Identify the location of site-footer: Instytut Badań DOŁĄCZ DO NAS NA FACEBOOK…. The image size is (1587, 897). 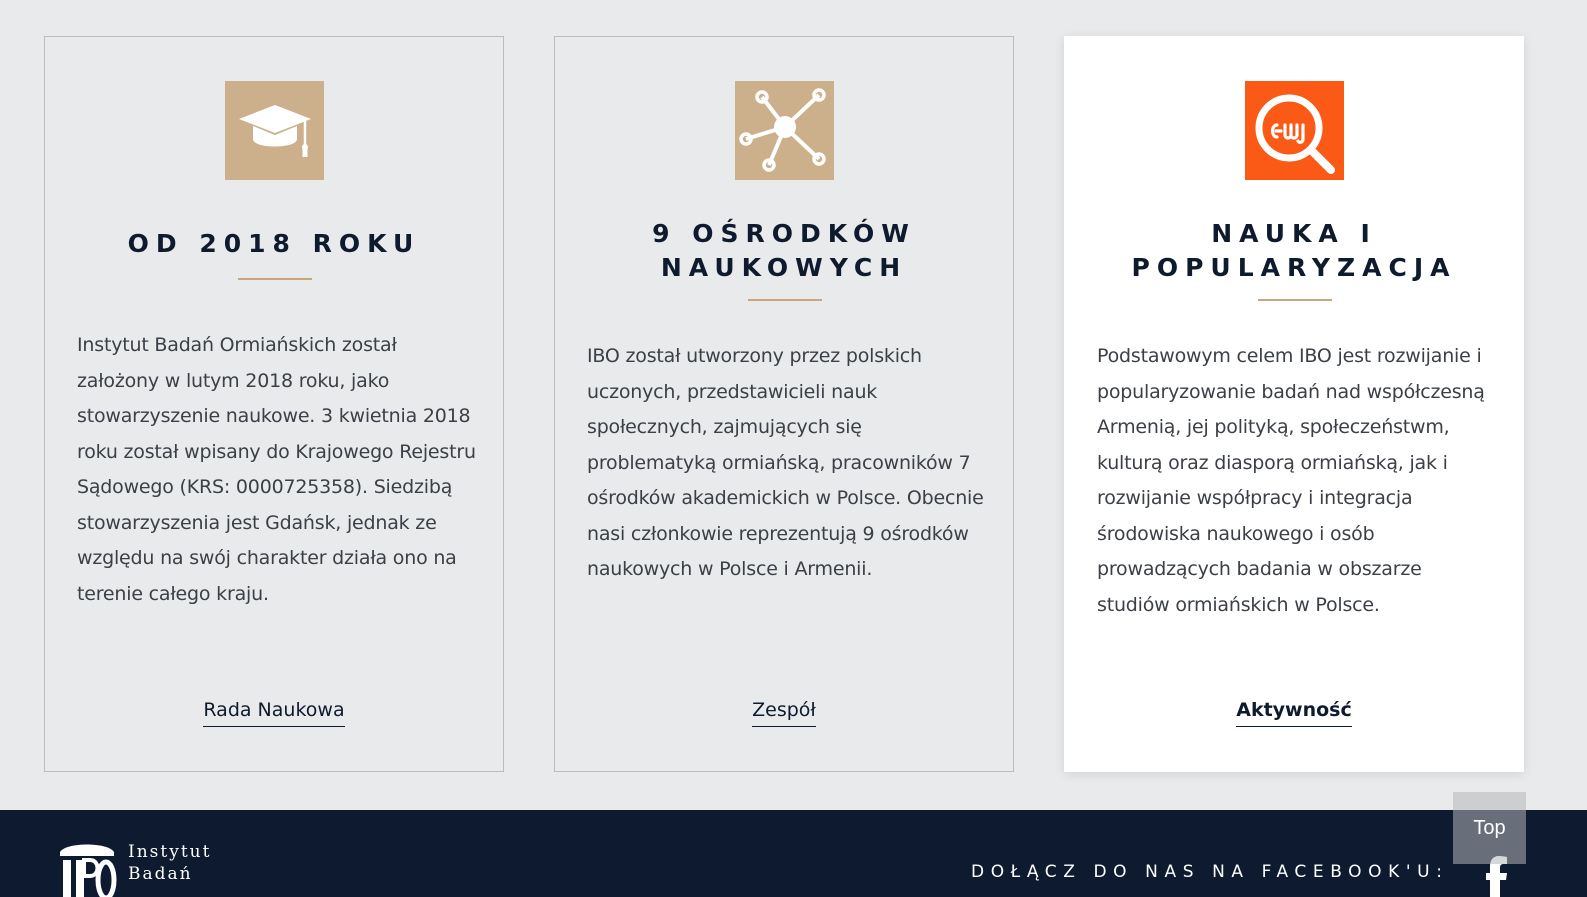
(793, 853).